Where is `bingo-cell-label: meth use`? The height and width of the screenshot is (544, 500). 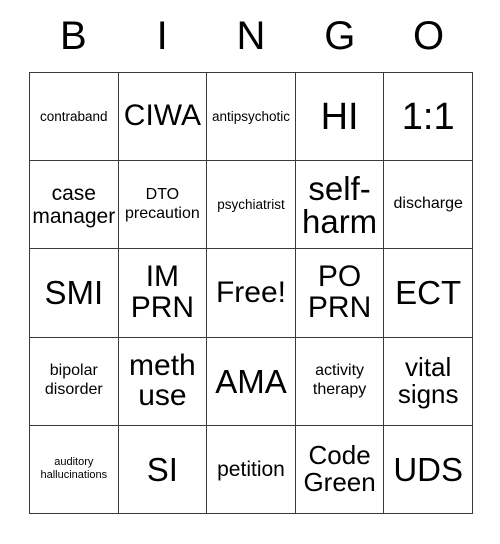 bingo-cell-label: meth use is located at coordinates (162, 380).